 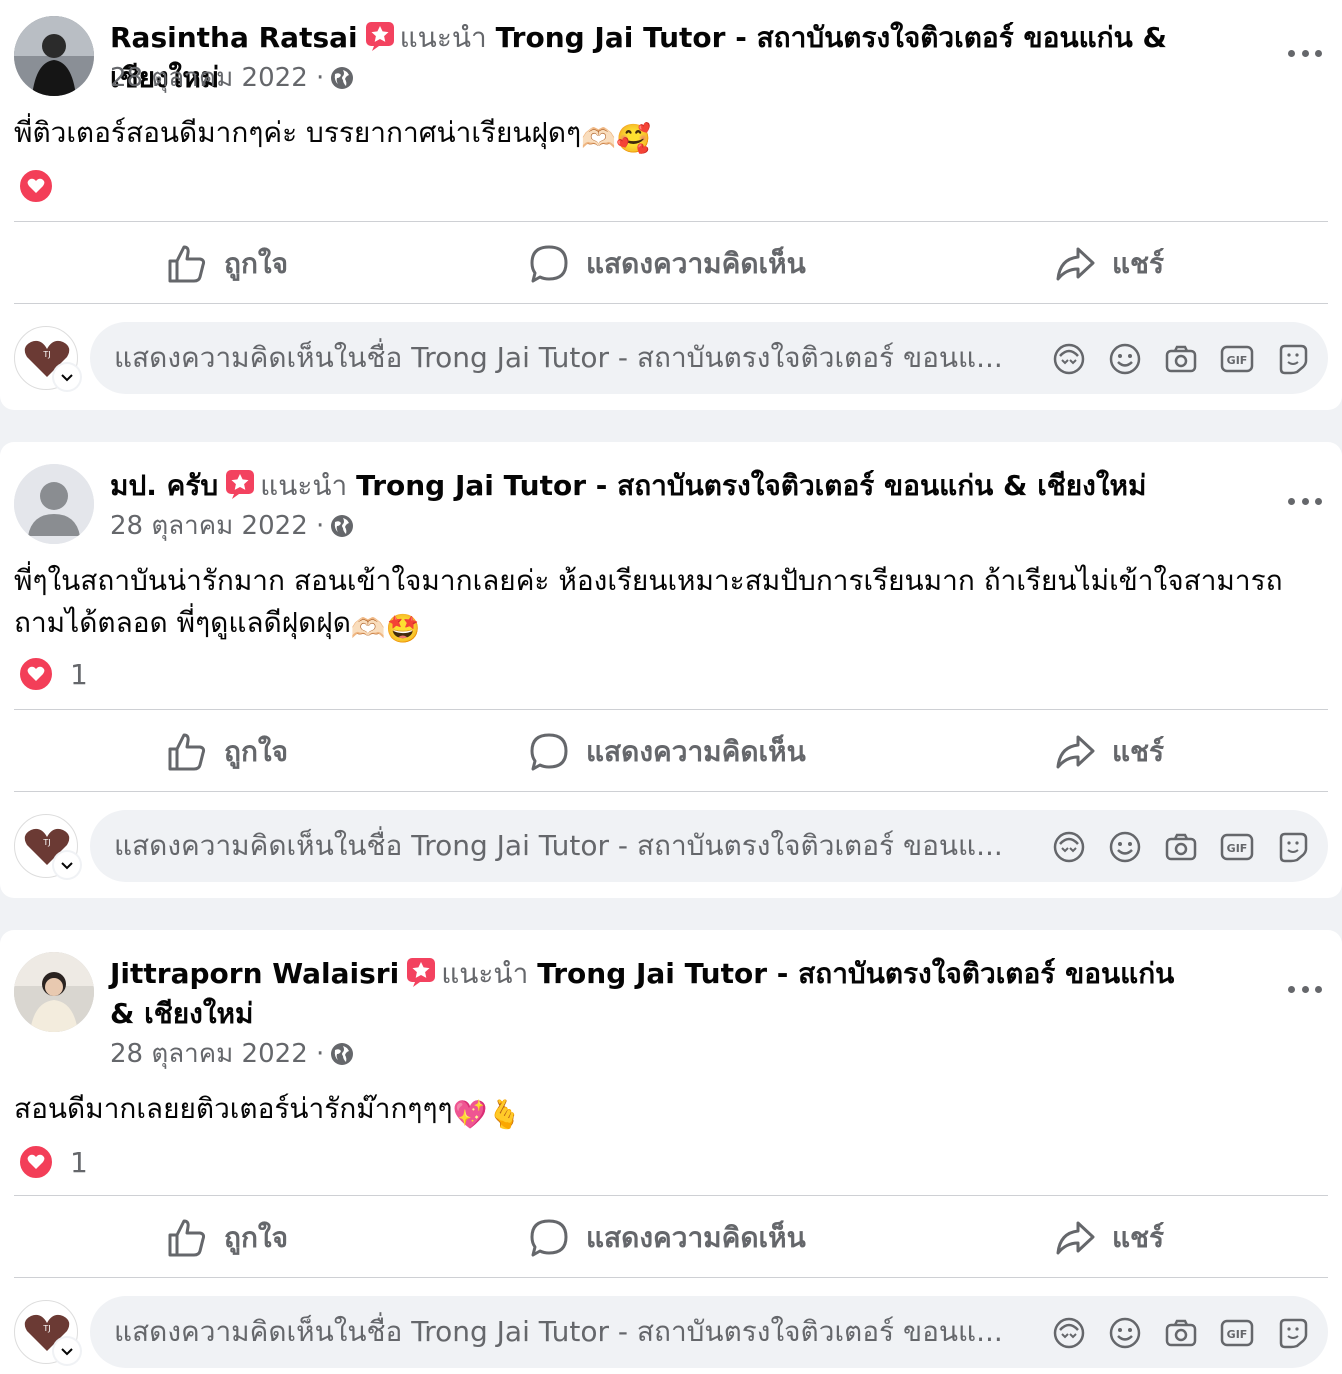 I want to click on author-name: Jittraporn Walaisri, so click(x=254, y=973).